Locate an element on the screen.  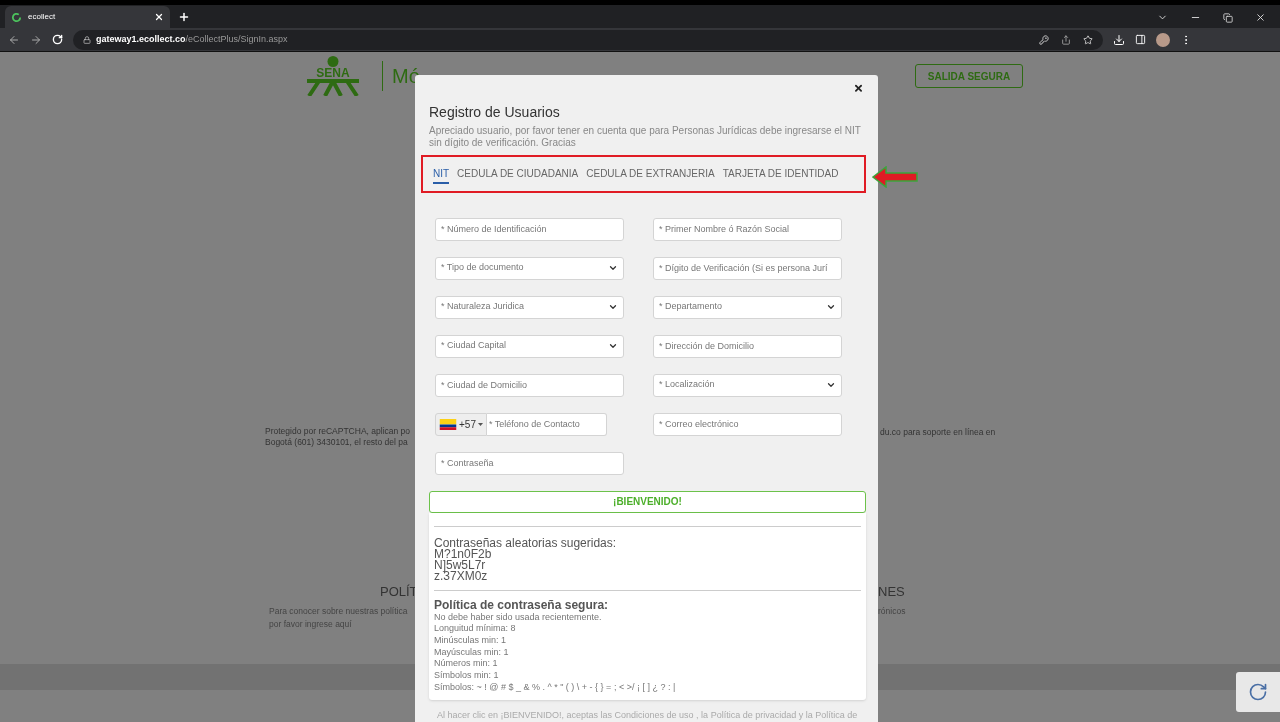
tab-title: ecollect is located at coordinates (42, 17).